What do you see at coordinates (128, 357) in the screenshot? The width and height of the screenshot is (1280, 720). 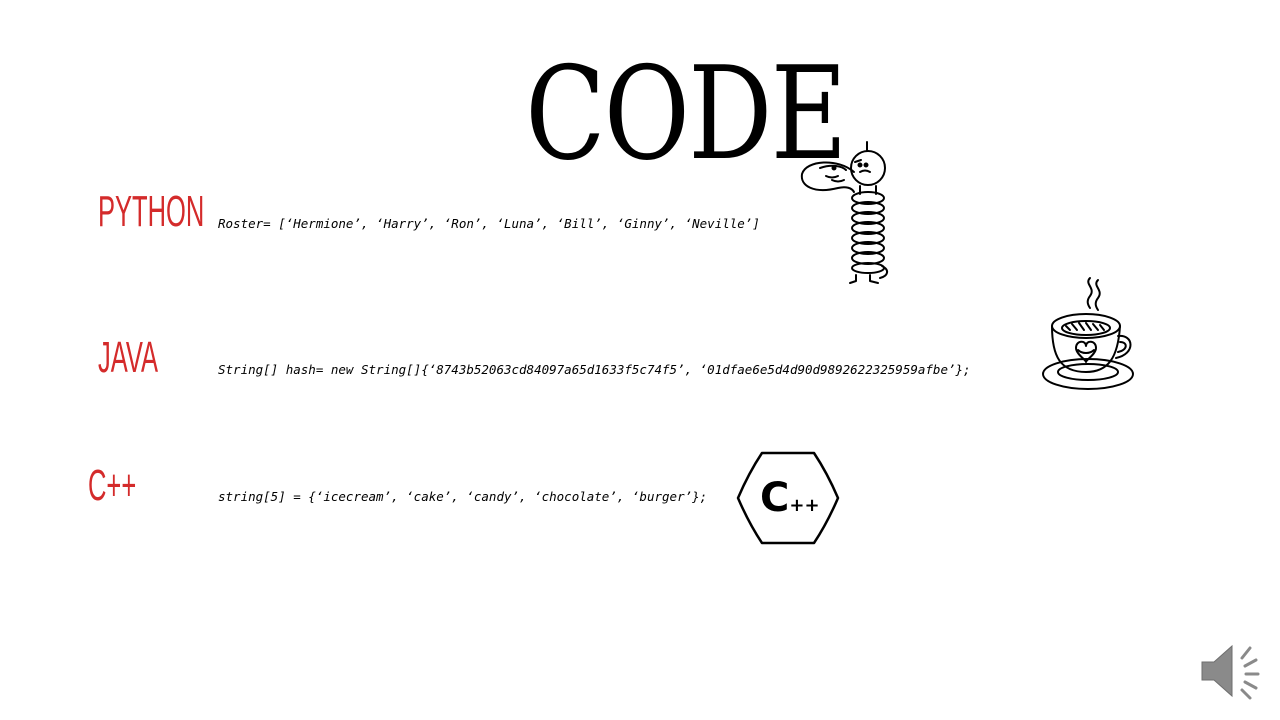 I see `language-label-java: JAVA` at bounding box center [128, 357].